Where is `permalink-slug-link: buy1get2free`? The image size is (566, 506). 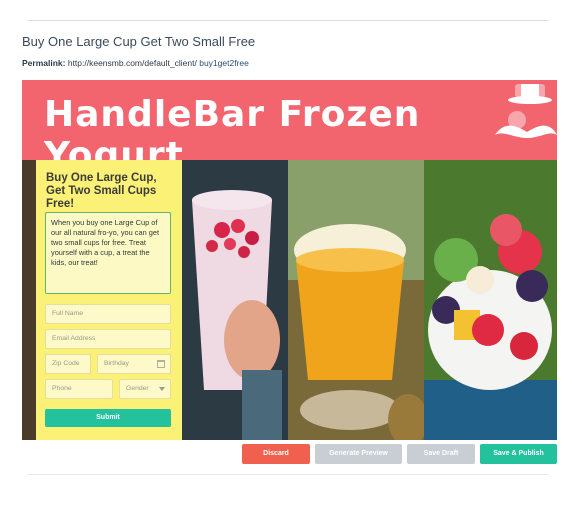 permalink-slug-link: buy1get2free is located at coordinates (224, 63).